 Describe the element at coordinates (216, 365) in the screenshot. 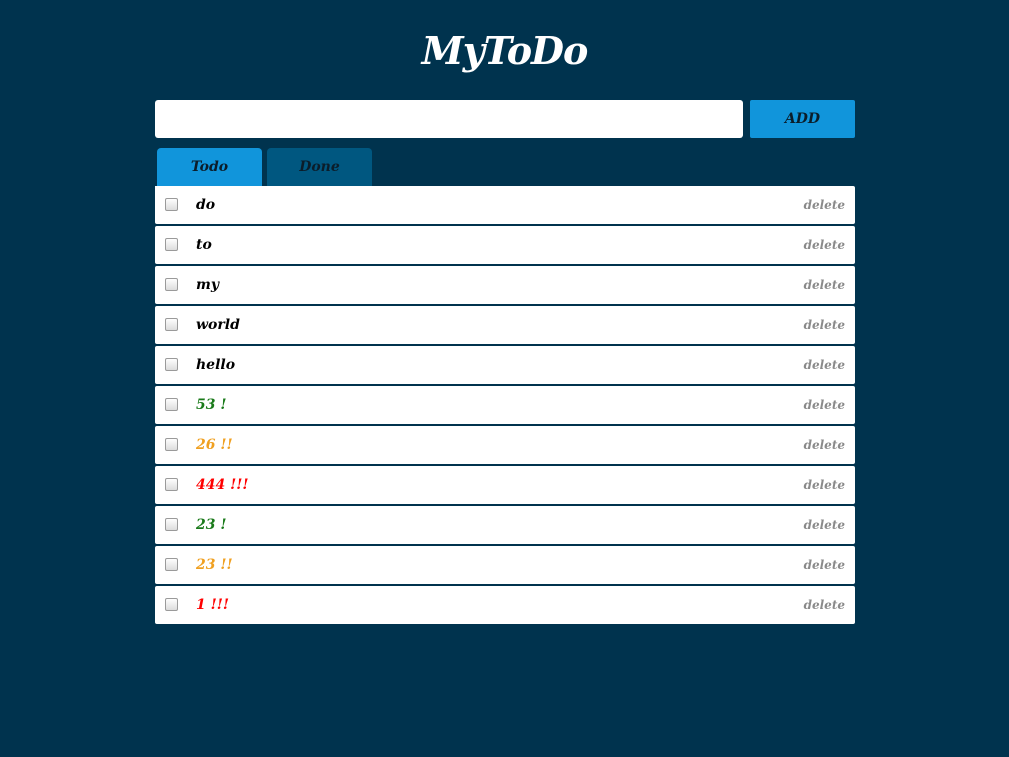

I see `task-text: hello` at that location.